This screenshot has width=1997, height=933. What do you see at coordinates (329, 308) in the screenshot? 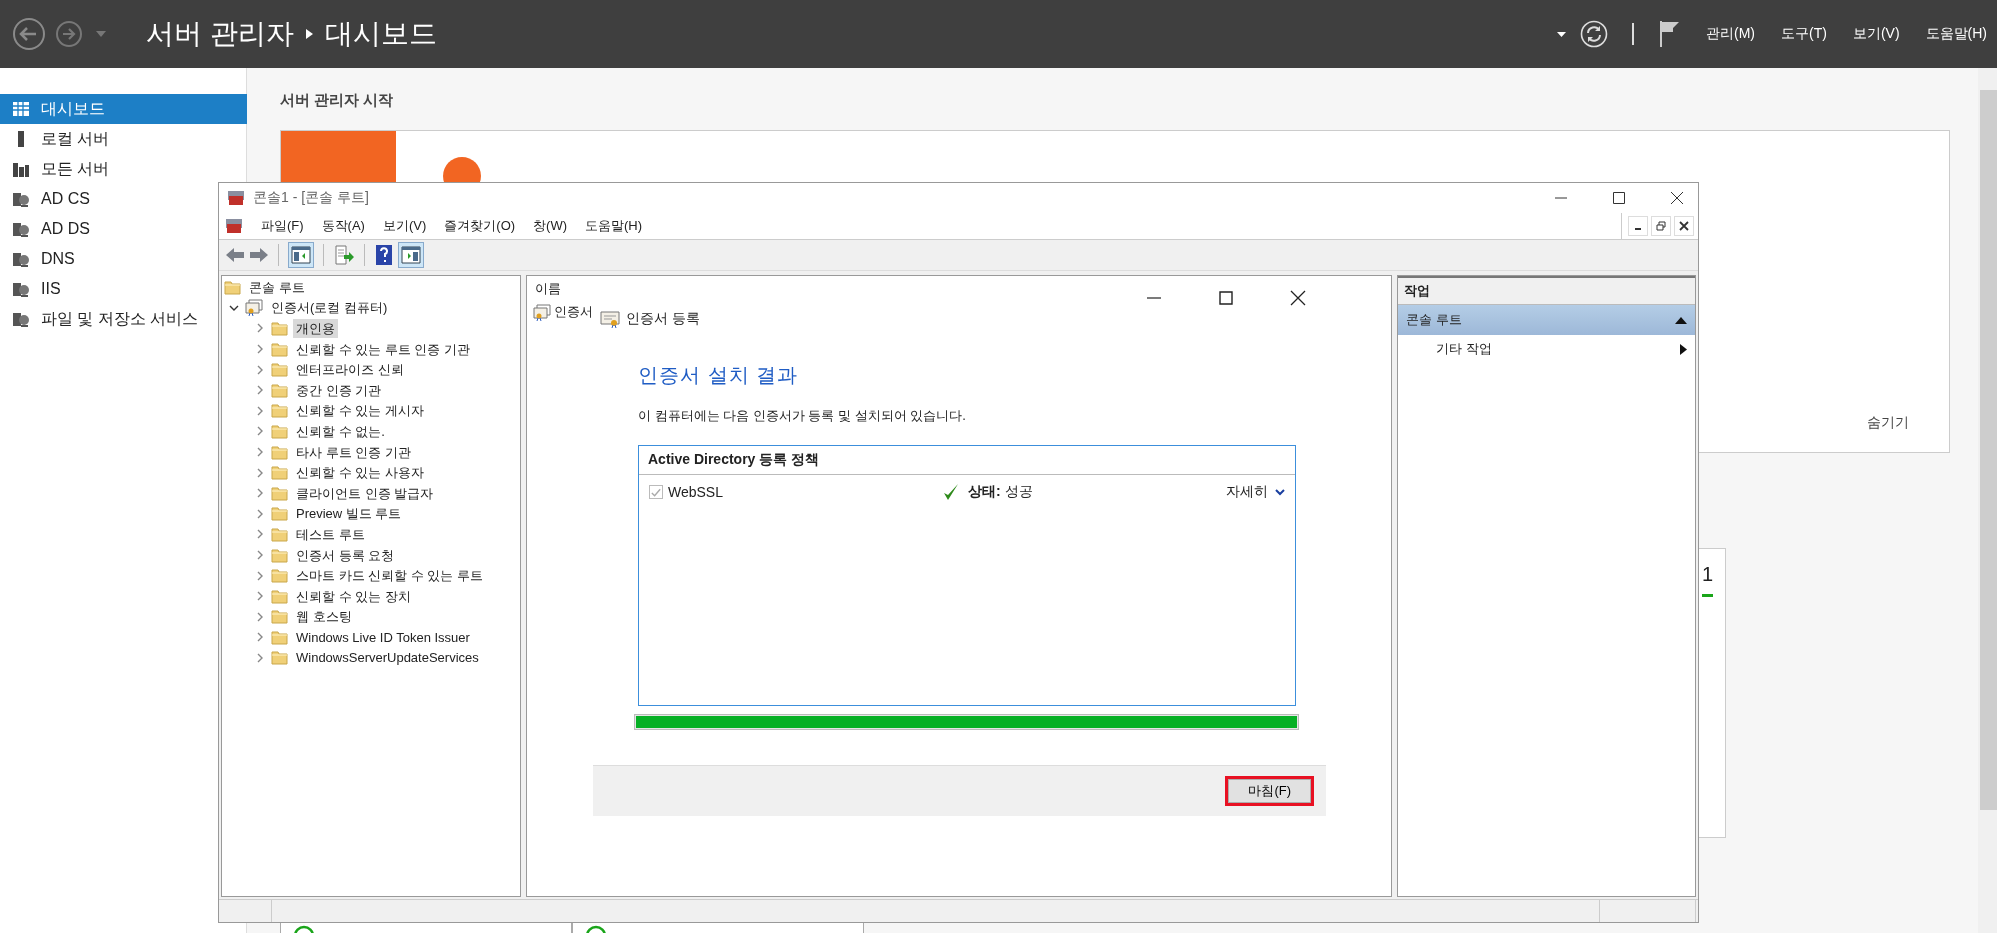
I see `tree-item: 인증서(로컬 컴퓨터)` at bounding box center [329, 308].